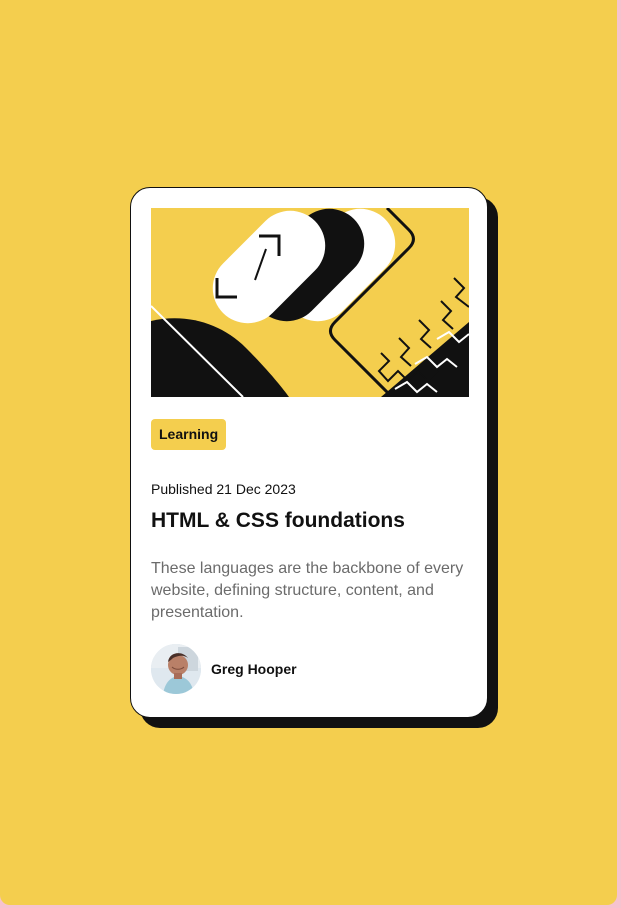 The height and width of the screenshot is (908, 621). Describe the element at coordinates (254, 669) in the screenshot. I see `author-name: Greg Hooper` at that location.